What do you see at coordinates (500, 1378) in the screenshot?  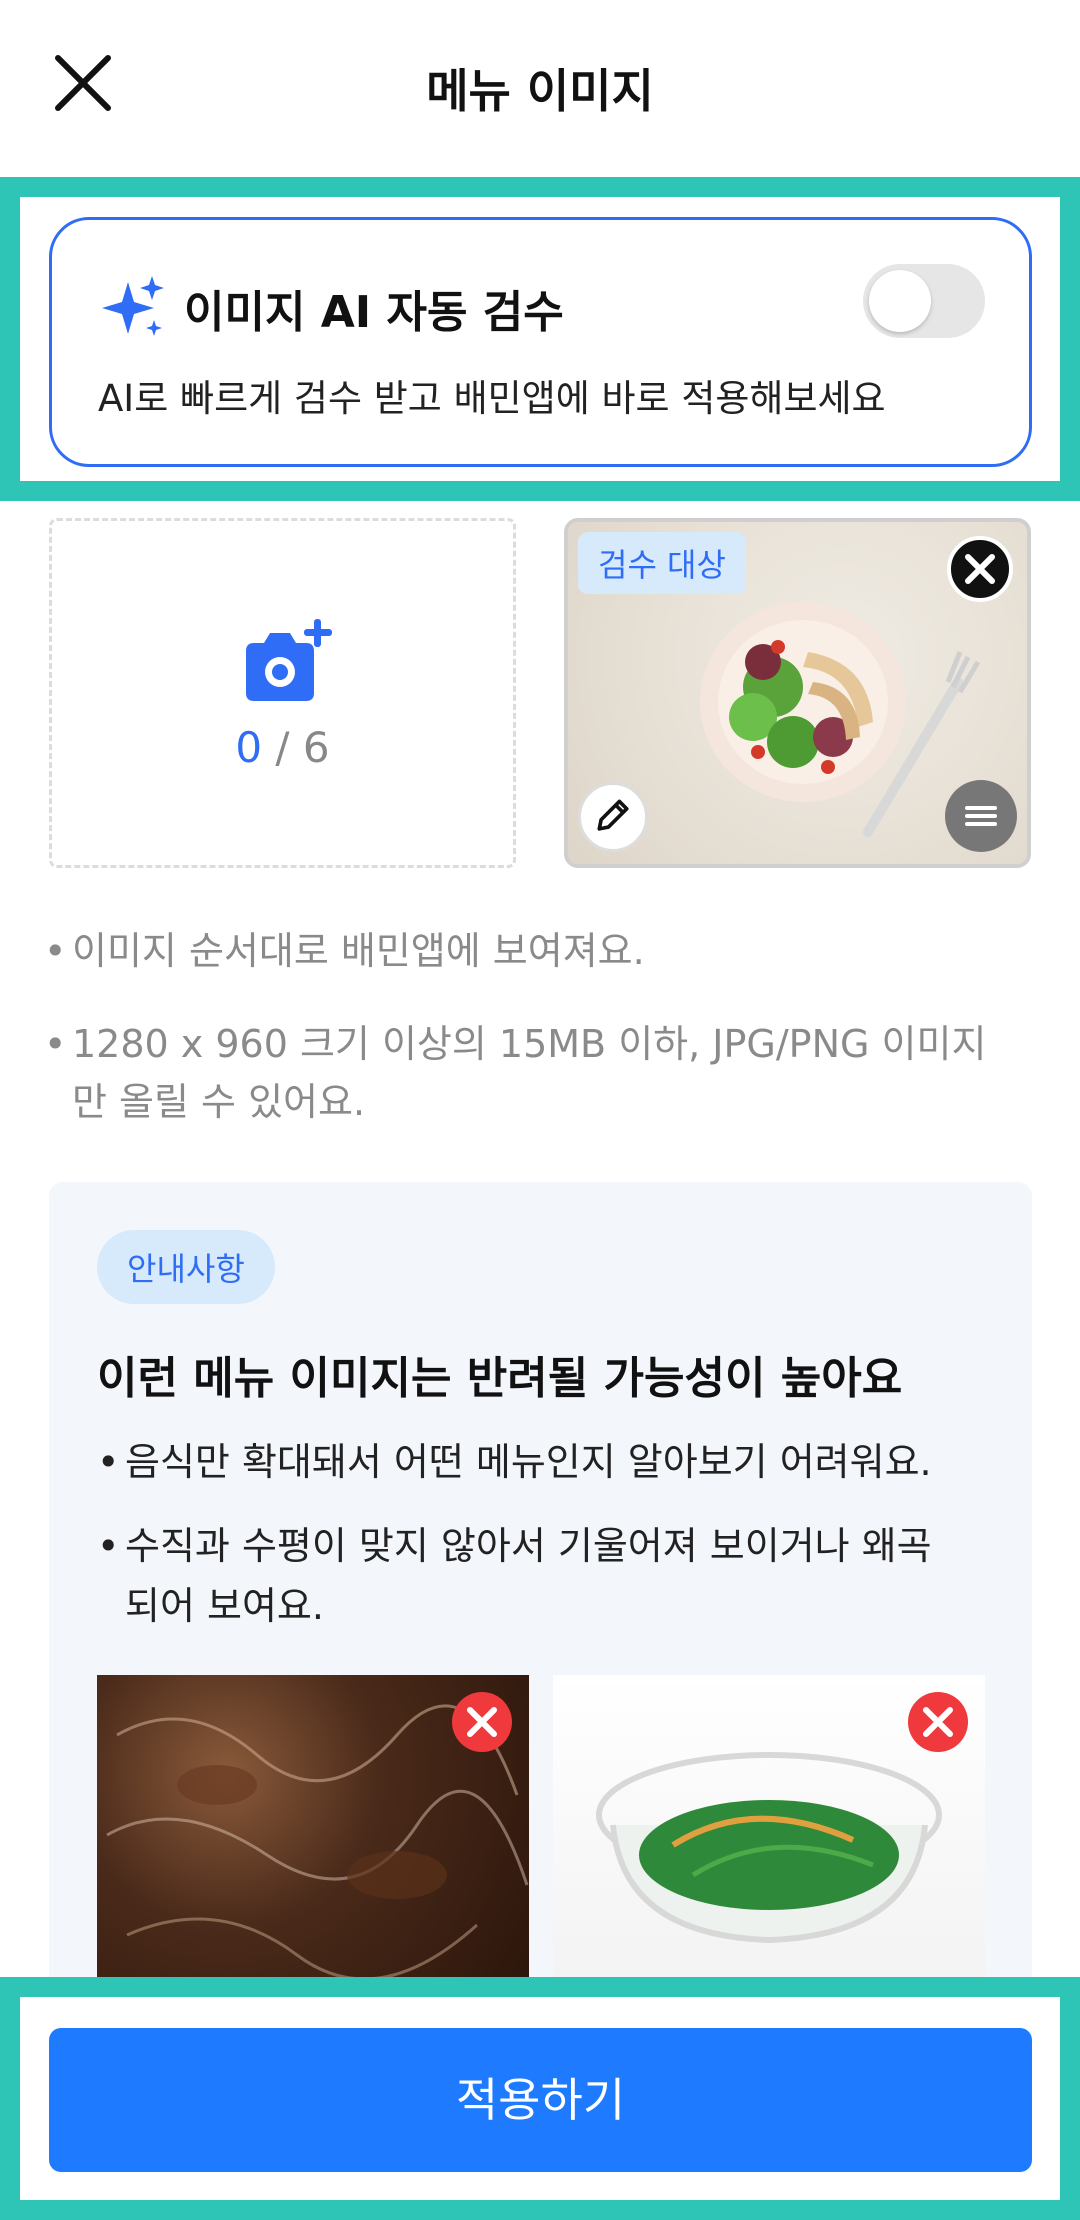 I see `guide-title: 이런 메뉴 이미지는 반려될 가능성이 높아요` at bounding box center [500, 1378].